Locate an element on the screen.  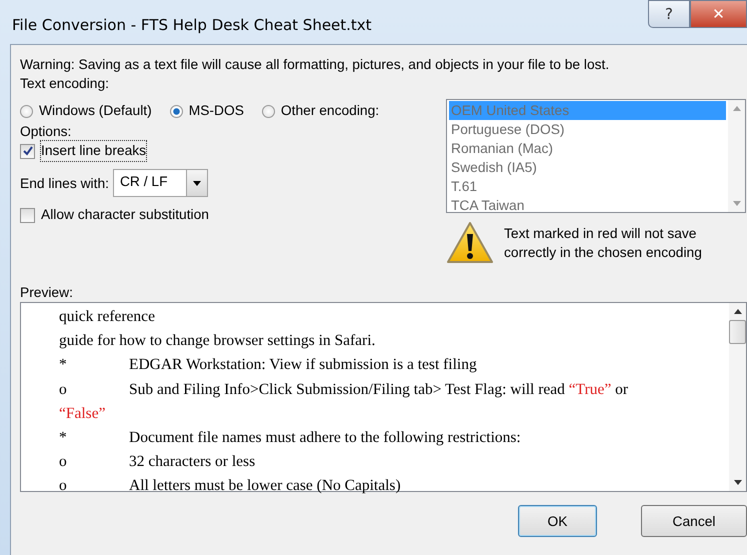
preview-line: quick reference is located at coordinates (107, 317).